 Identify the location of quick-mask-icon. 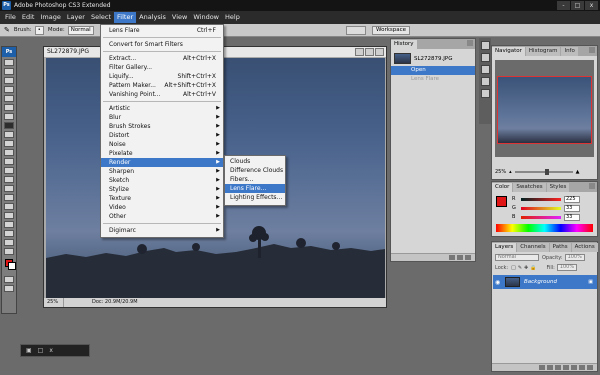
(9, 279).